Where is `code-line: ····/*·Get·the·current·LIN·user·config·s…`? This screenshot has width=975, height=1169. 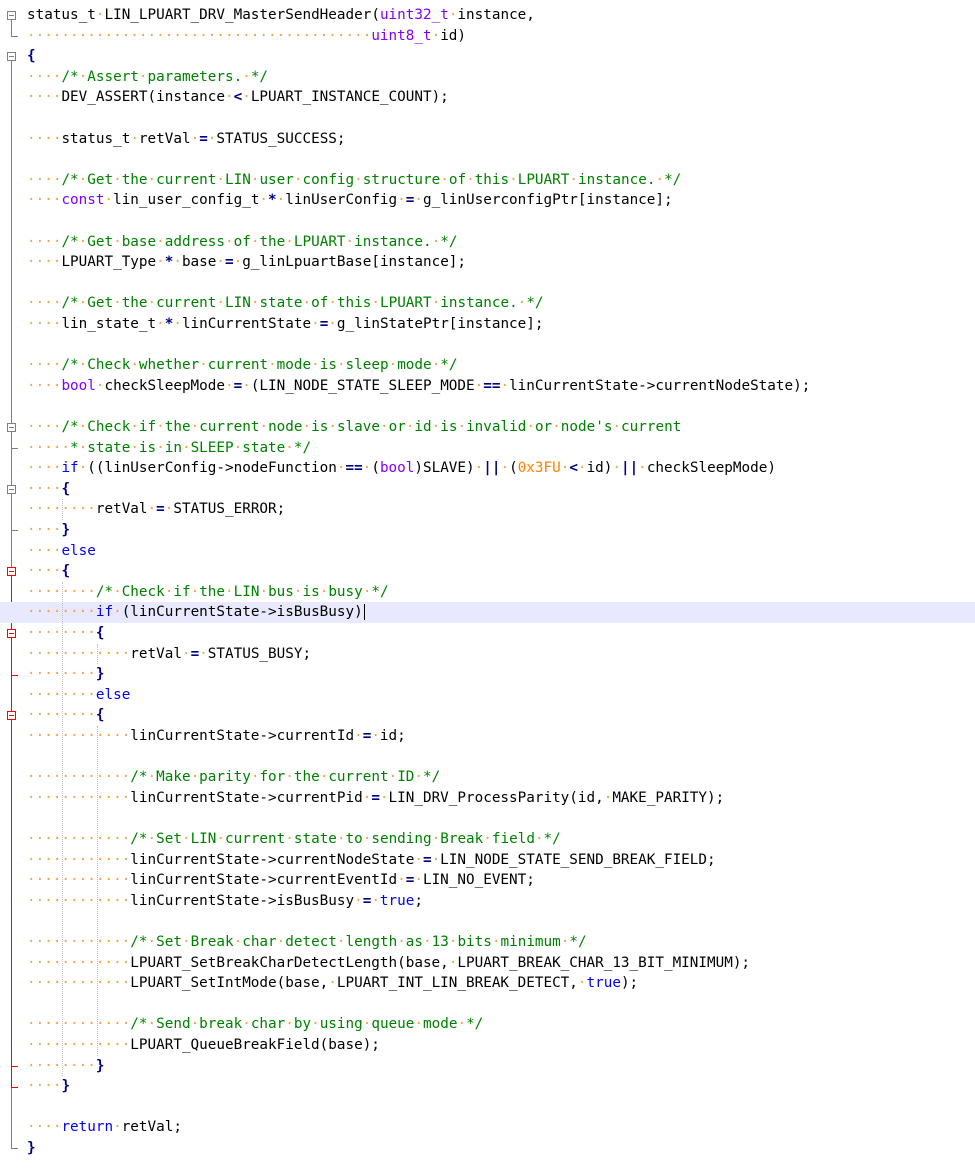
code-line: ····/*·Get·the·current·LIN·user·config·s… is located at coordinates (487, 180).